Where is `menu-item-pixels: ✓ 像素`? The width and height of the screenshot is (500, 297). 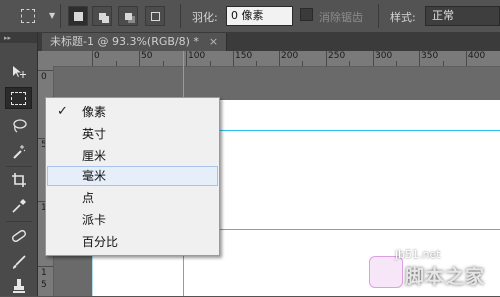 menu-item-pixels: ✓ 像素 is located at coordinates (132, 112).